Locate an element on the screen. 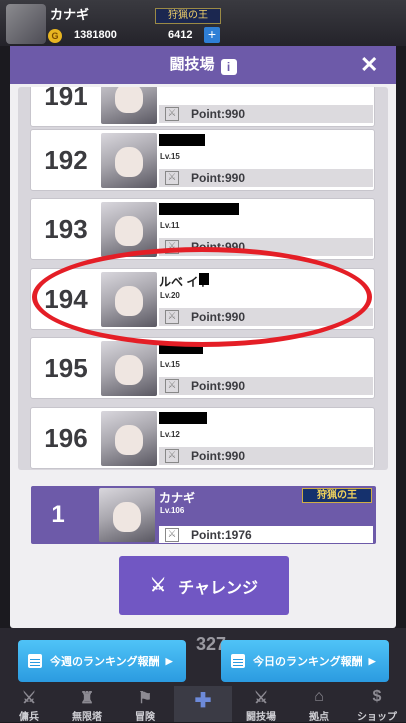 This screenshot has height=723, width=406. gold-coin-icon: G is located at coordinates (55, 36).